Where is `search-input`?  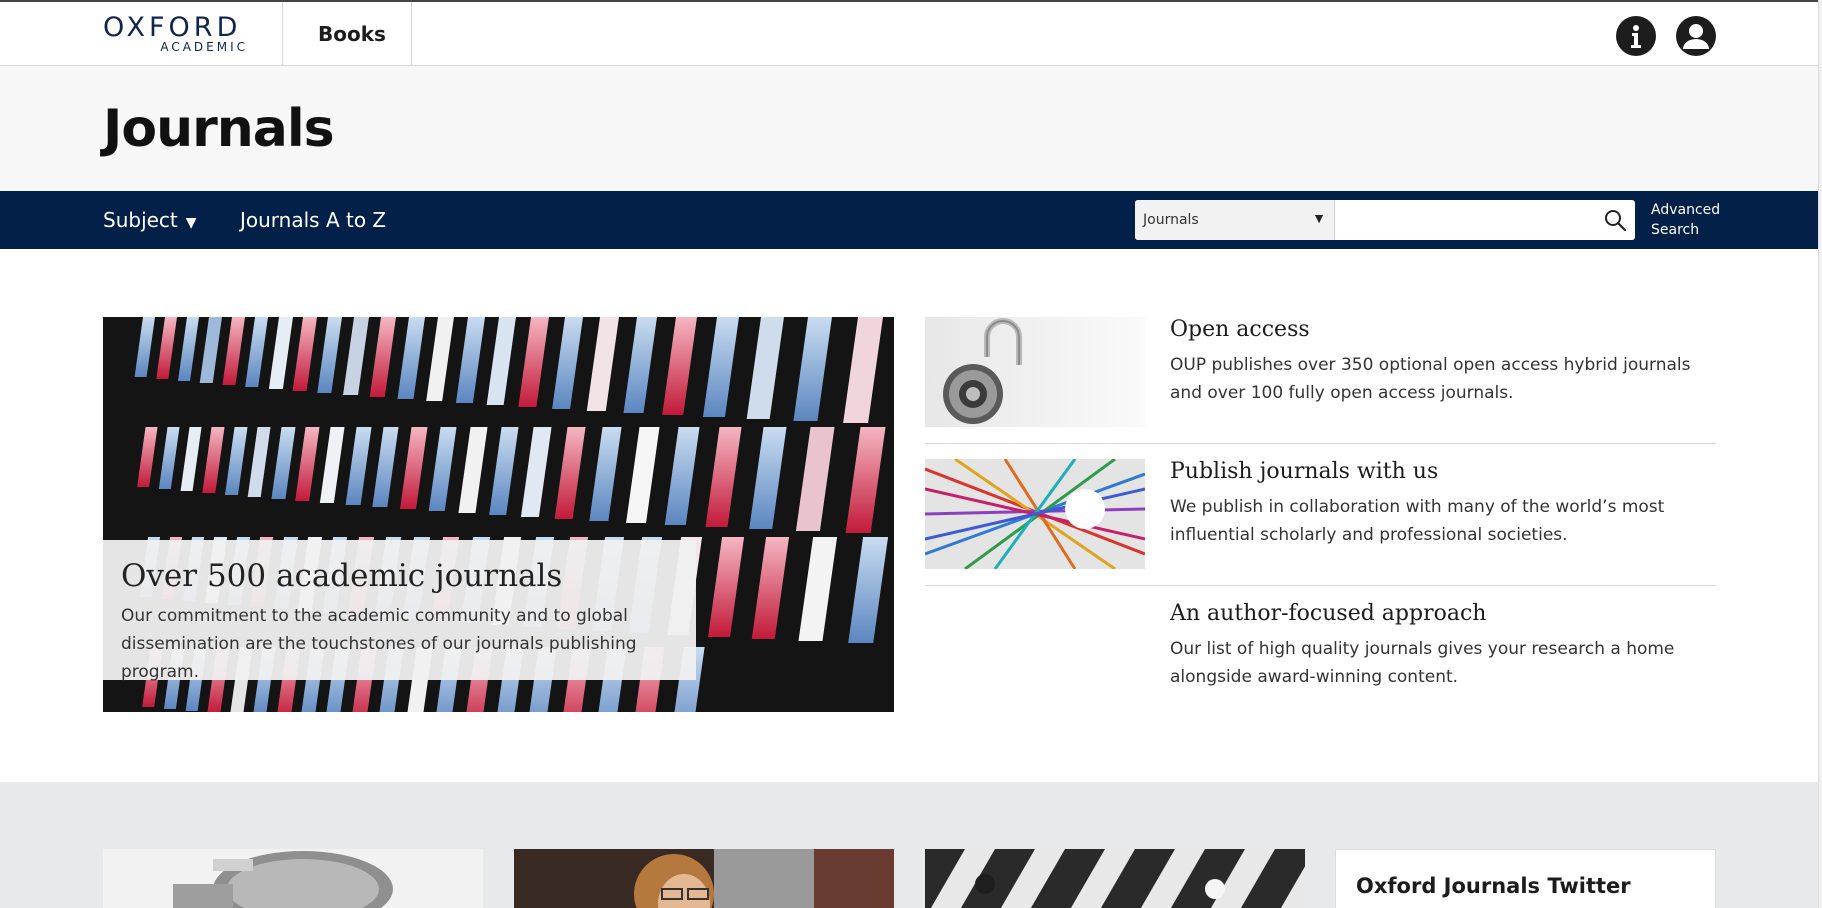
search-input is located at coordinates (1485, 220).